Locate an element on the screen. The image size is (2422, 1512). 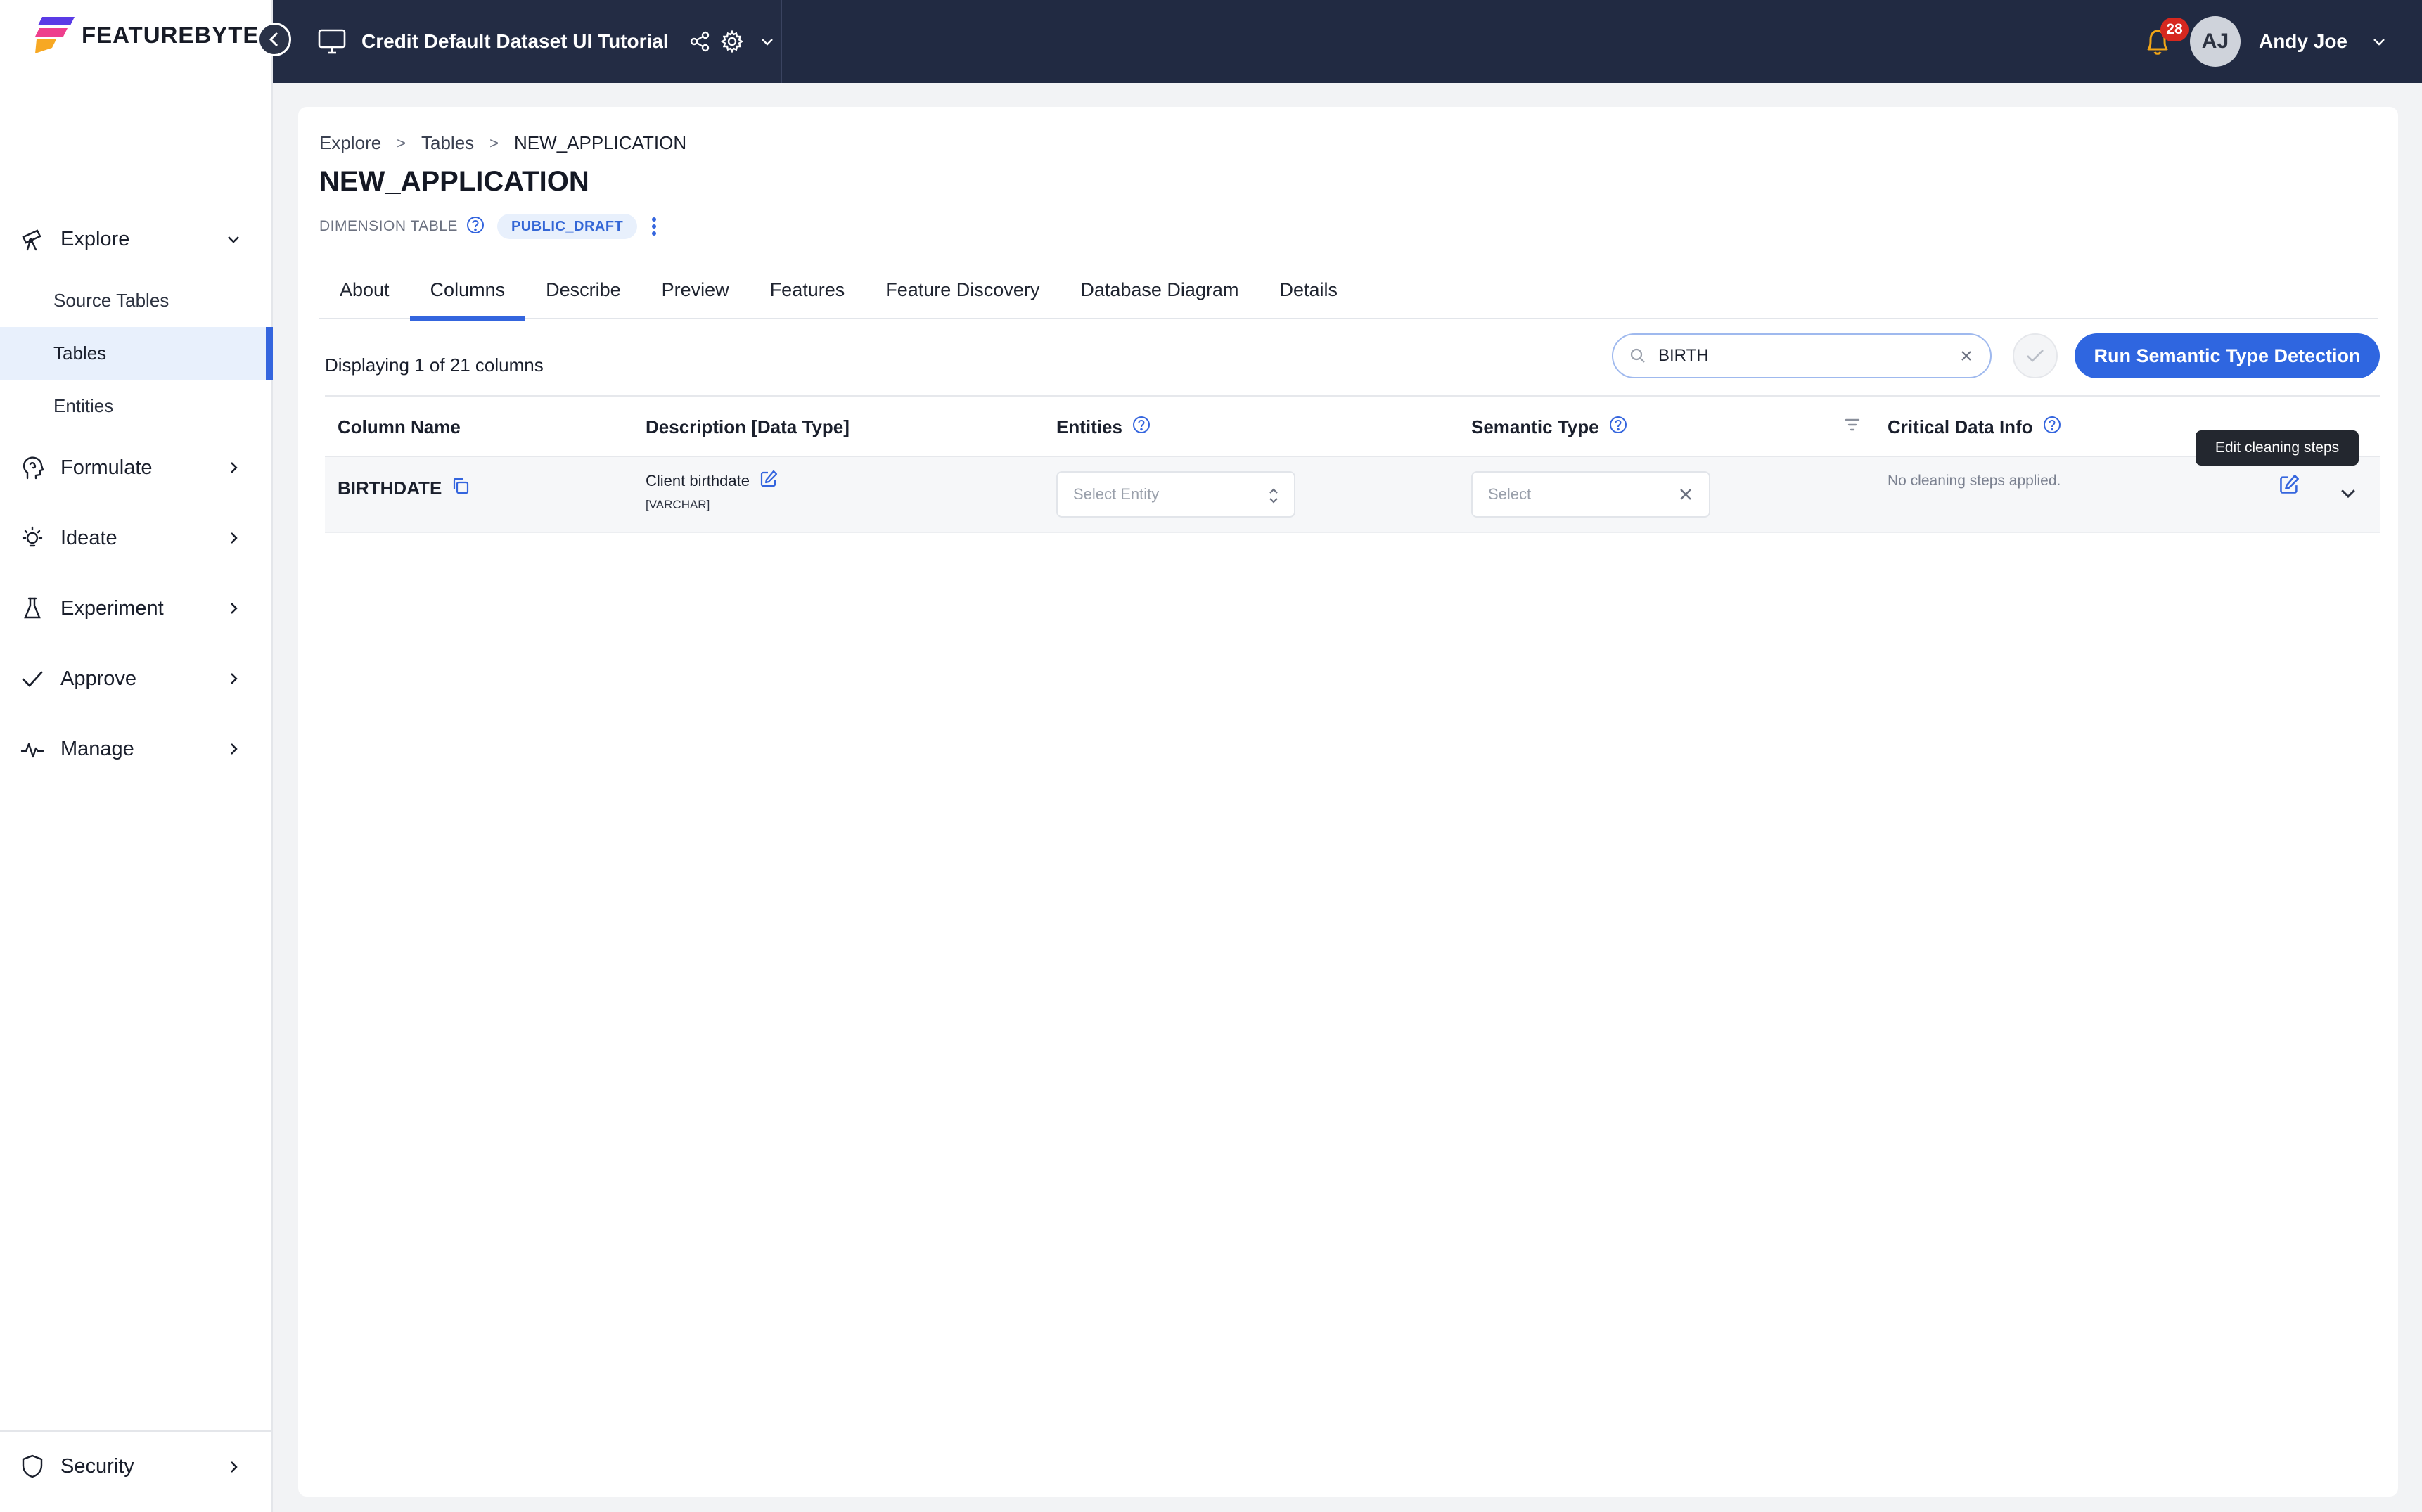
sidebar-subitem-tables: Tables is located at coordinates (136, 353).